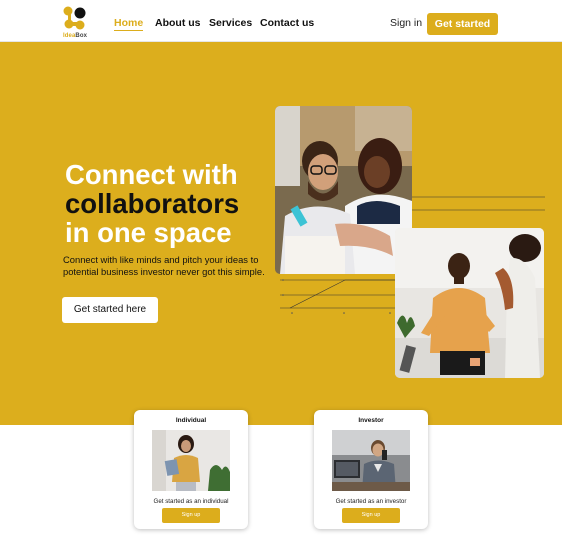 The image size is (562, 539). I want to click on nav-link-contact: Contact us, so click(287, 23).